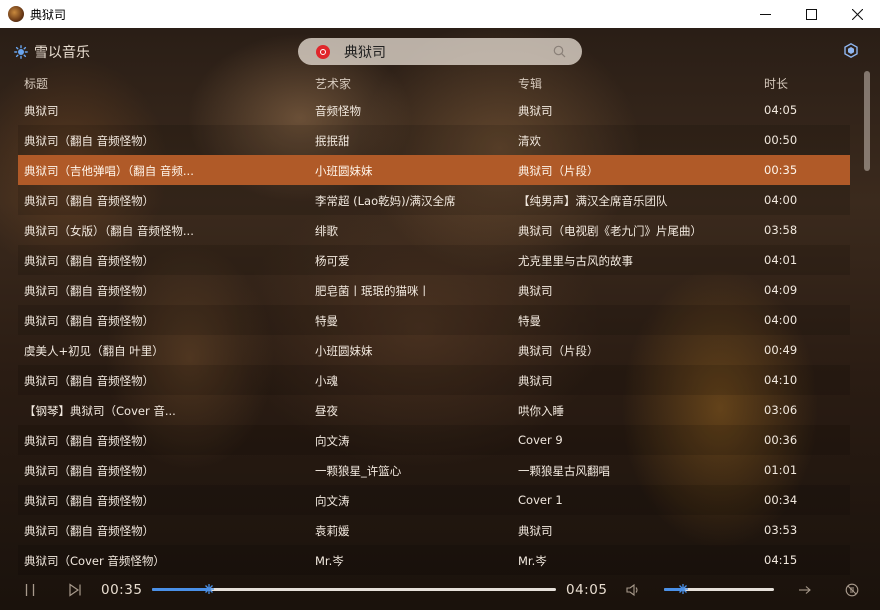  Describe the element at coordinates (530, 83) in the screenshot. I see `column-album: 专辑` at that location.